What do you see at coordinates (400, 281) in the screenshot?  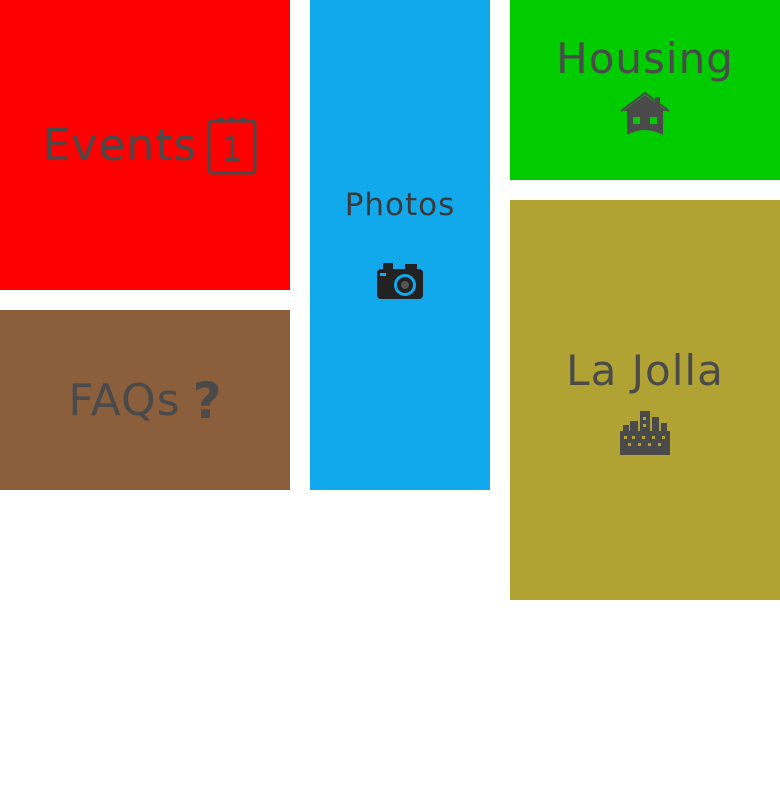 I see `camera-icon` at bounding box center [400, 281].